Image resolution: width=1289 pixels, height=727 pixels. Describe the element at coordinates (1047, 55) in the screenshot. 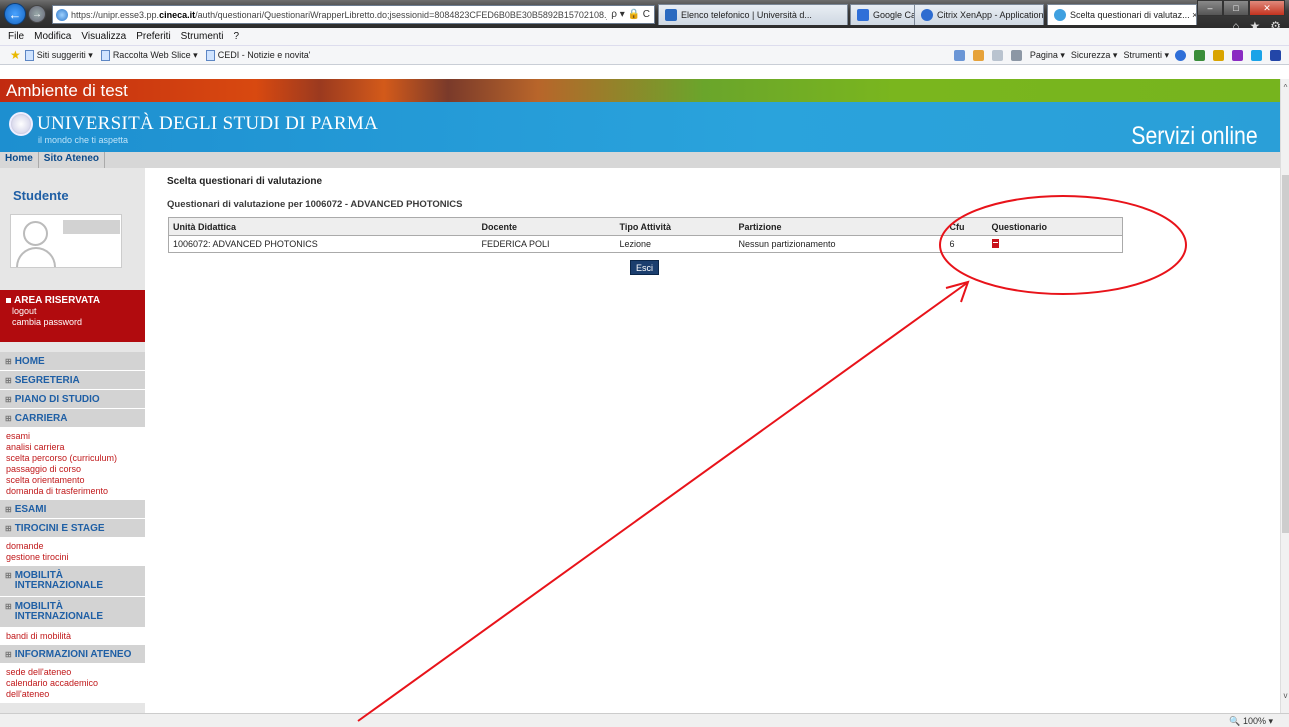

I see `cmd-pagina: Pagina ▾` at that location.